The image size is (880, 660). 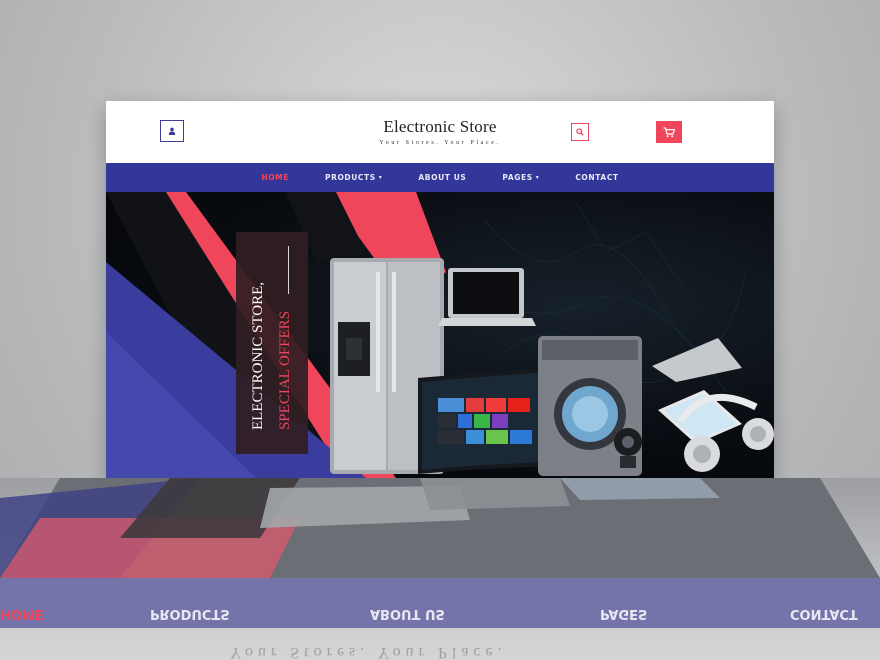 I want to click on reflected-nav-home: HOME, so click(x=22, y=613).